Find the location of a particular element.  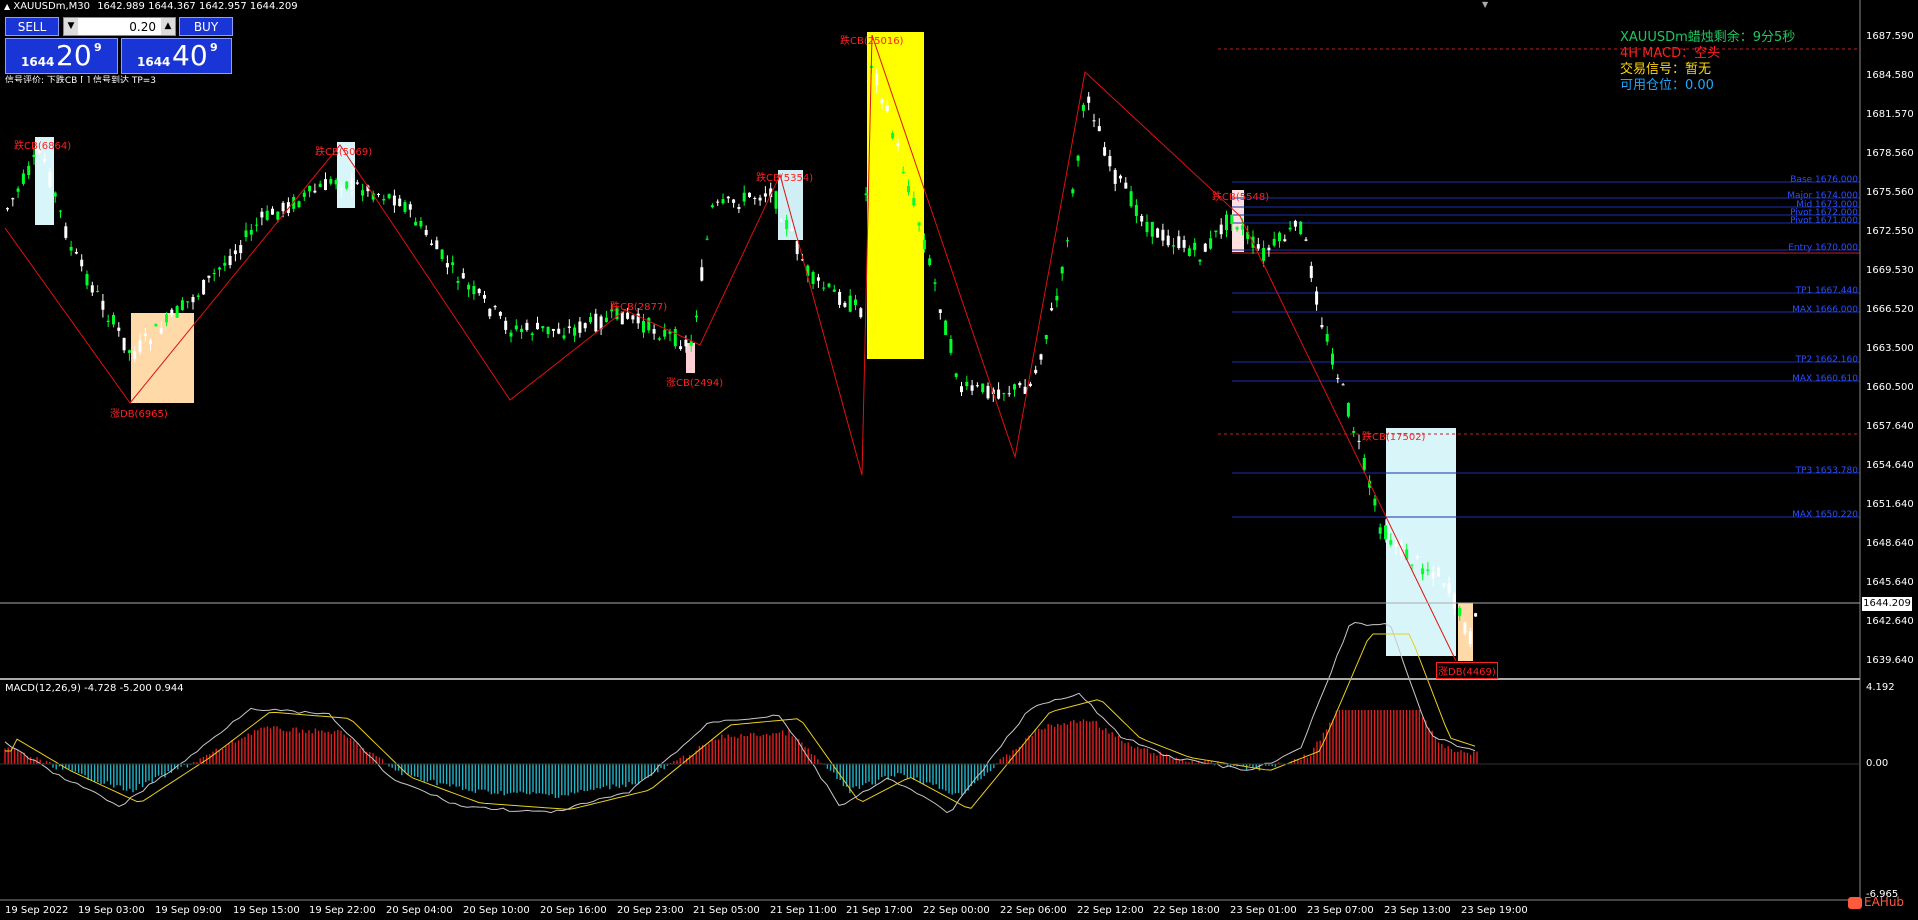

lot-size-input is located at coordinates (119, 26).